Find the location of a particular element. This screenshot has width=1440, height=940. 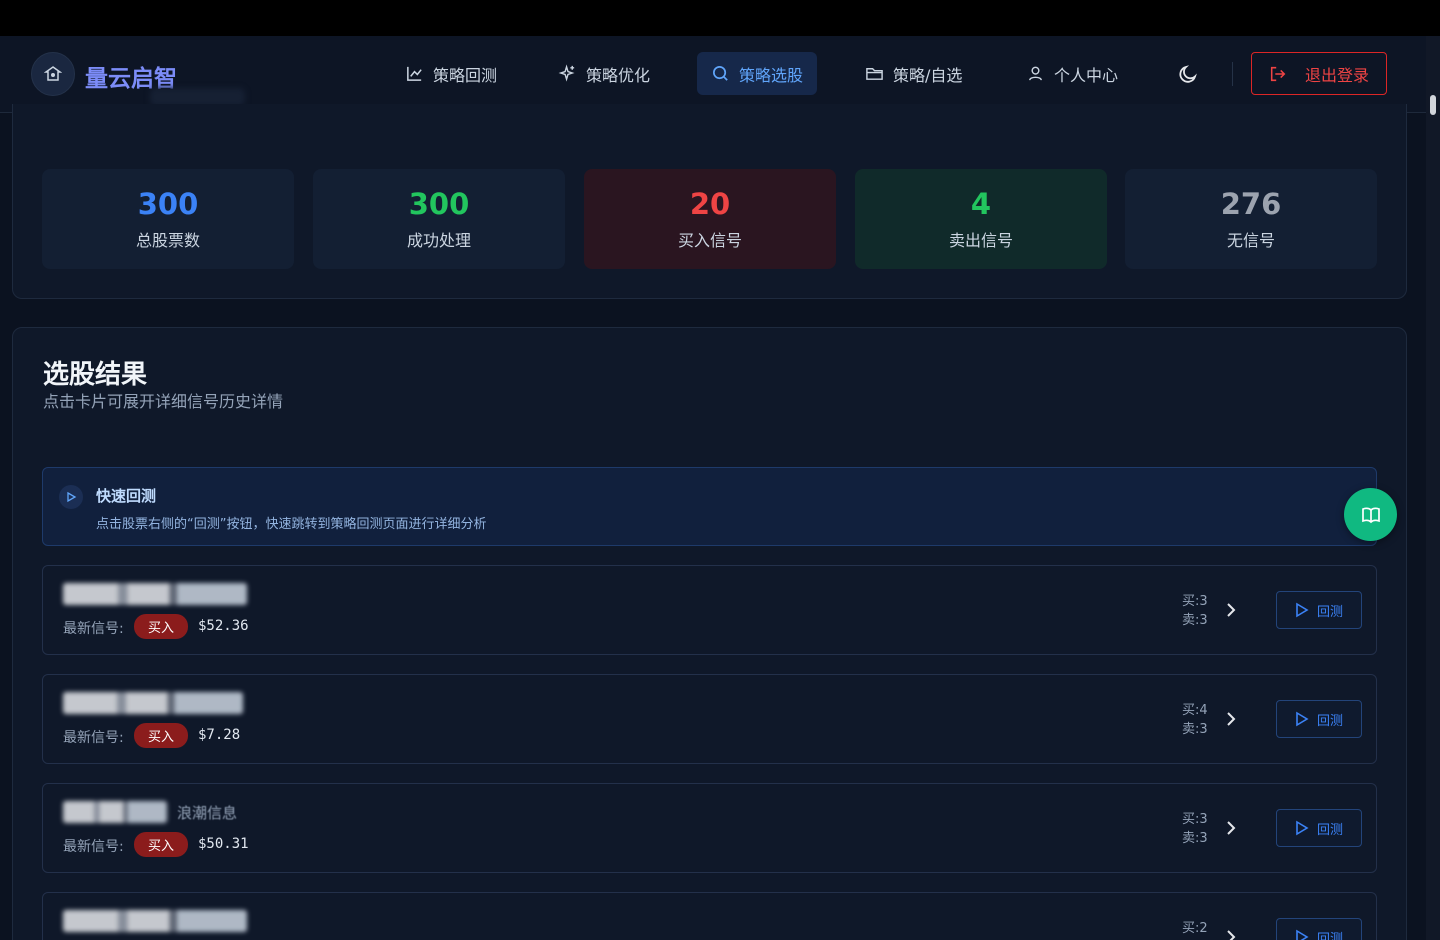

moon-icon is located at coordinates (1188, 74).